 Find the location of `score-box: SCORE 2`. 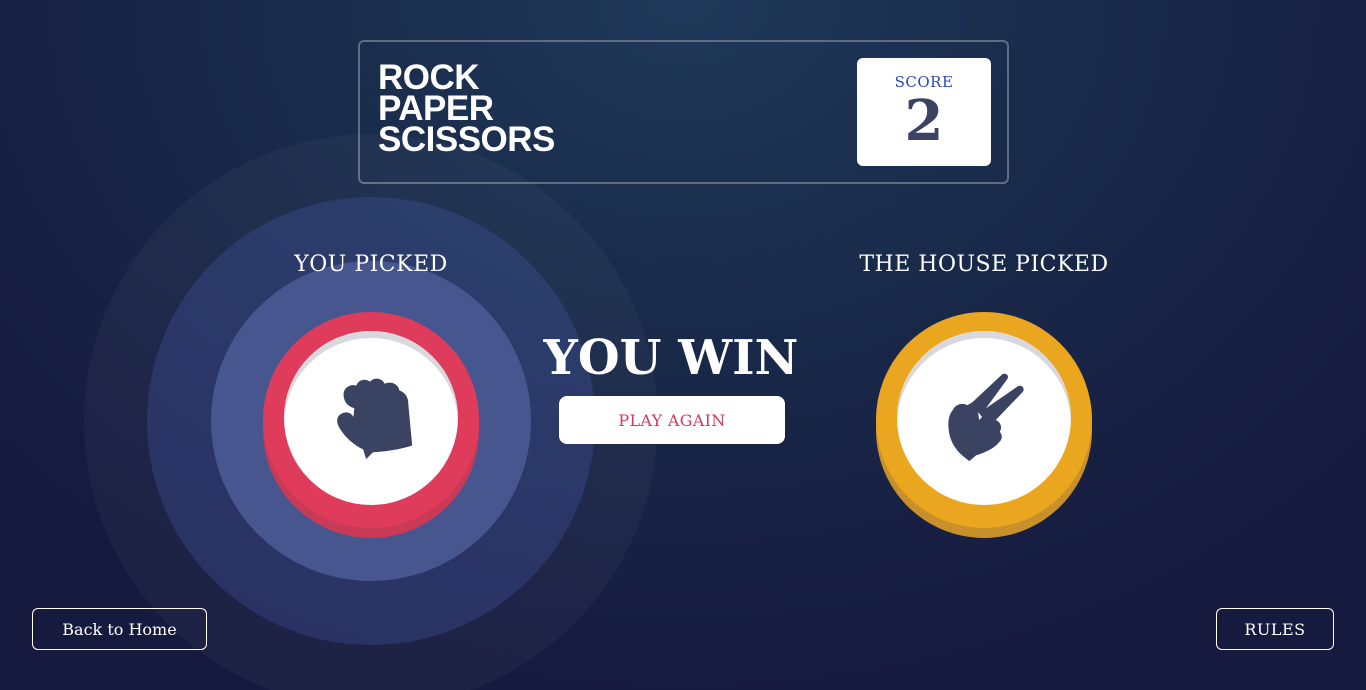

score-box: SCORE 2 is located at coordinates (924, 112).